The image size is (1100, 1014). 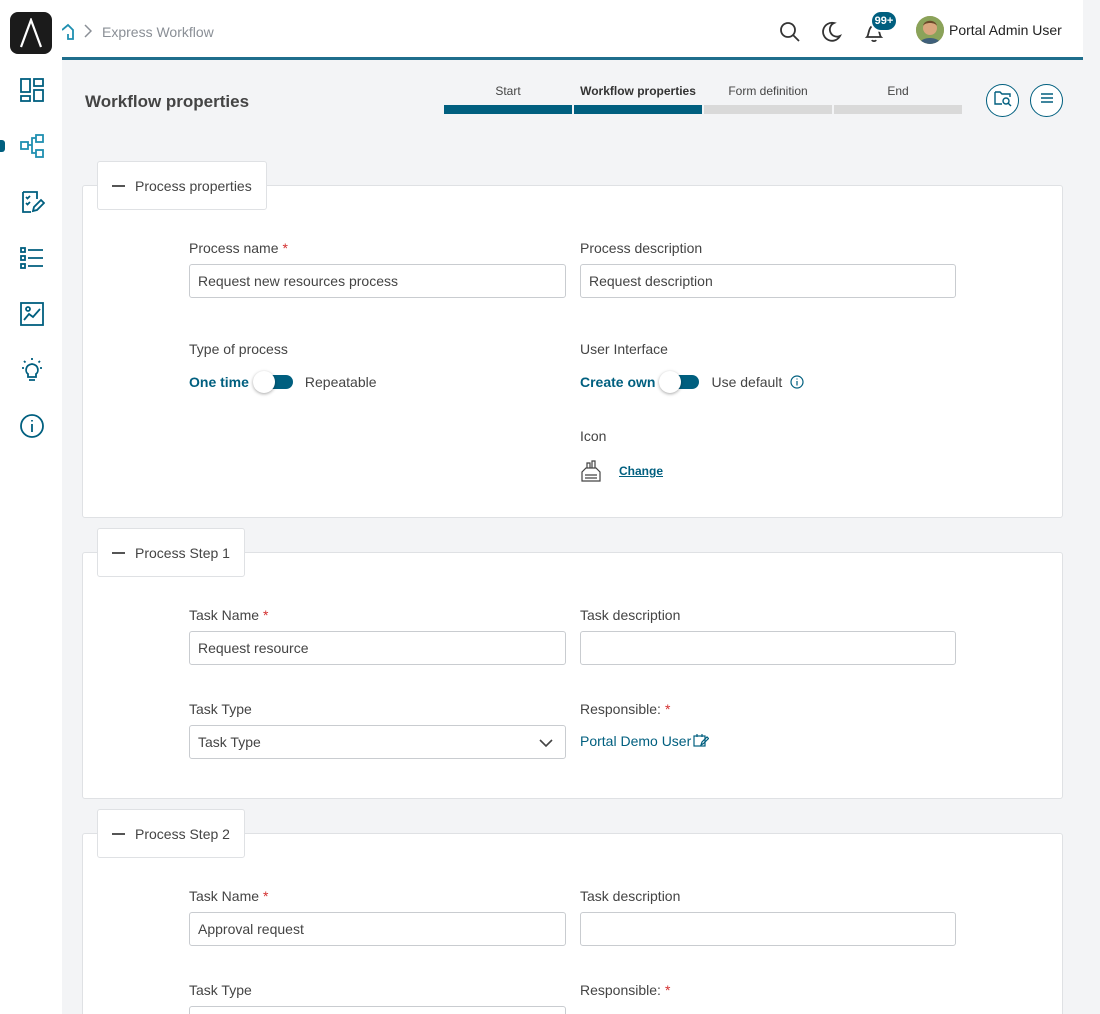 What do you see at coordinates (768, 281) in the screenshot?
I see `process-description-input: Request description` at bounding box center [768, 281].